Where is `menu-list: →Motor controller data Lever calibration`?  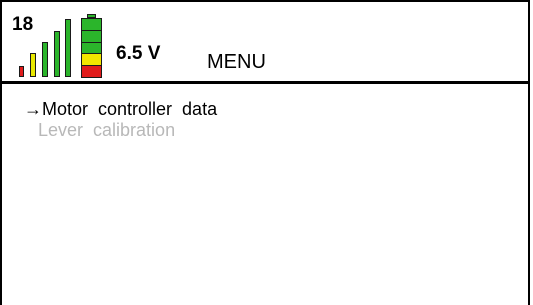 menu-list: →Motor controller data Lever calibration is located at coordinates (120, 121).